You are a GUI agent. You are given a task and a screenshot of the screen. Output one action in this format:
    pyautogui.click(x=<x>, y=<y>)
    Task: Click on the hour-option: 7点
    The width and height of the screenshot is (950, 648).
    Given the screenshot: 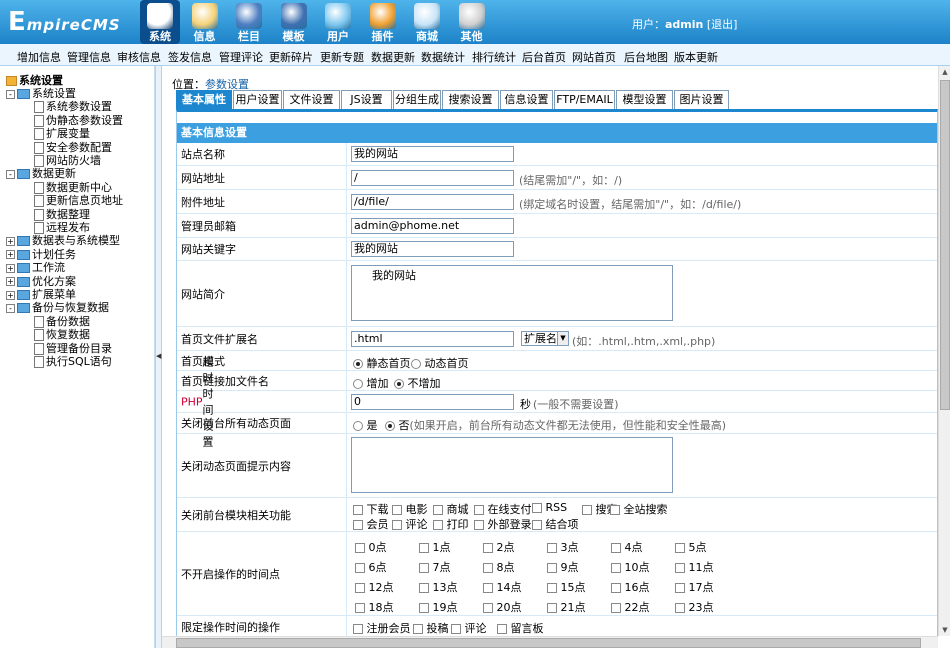 What is the action you would take?
    pyautogui.click(x=435, y=567)
    